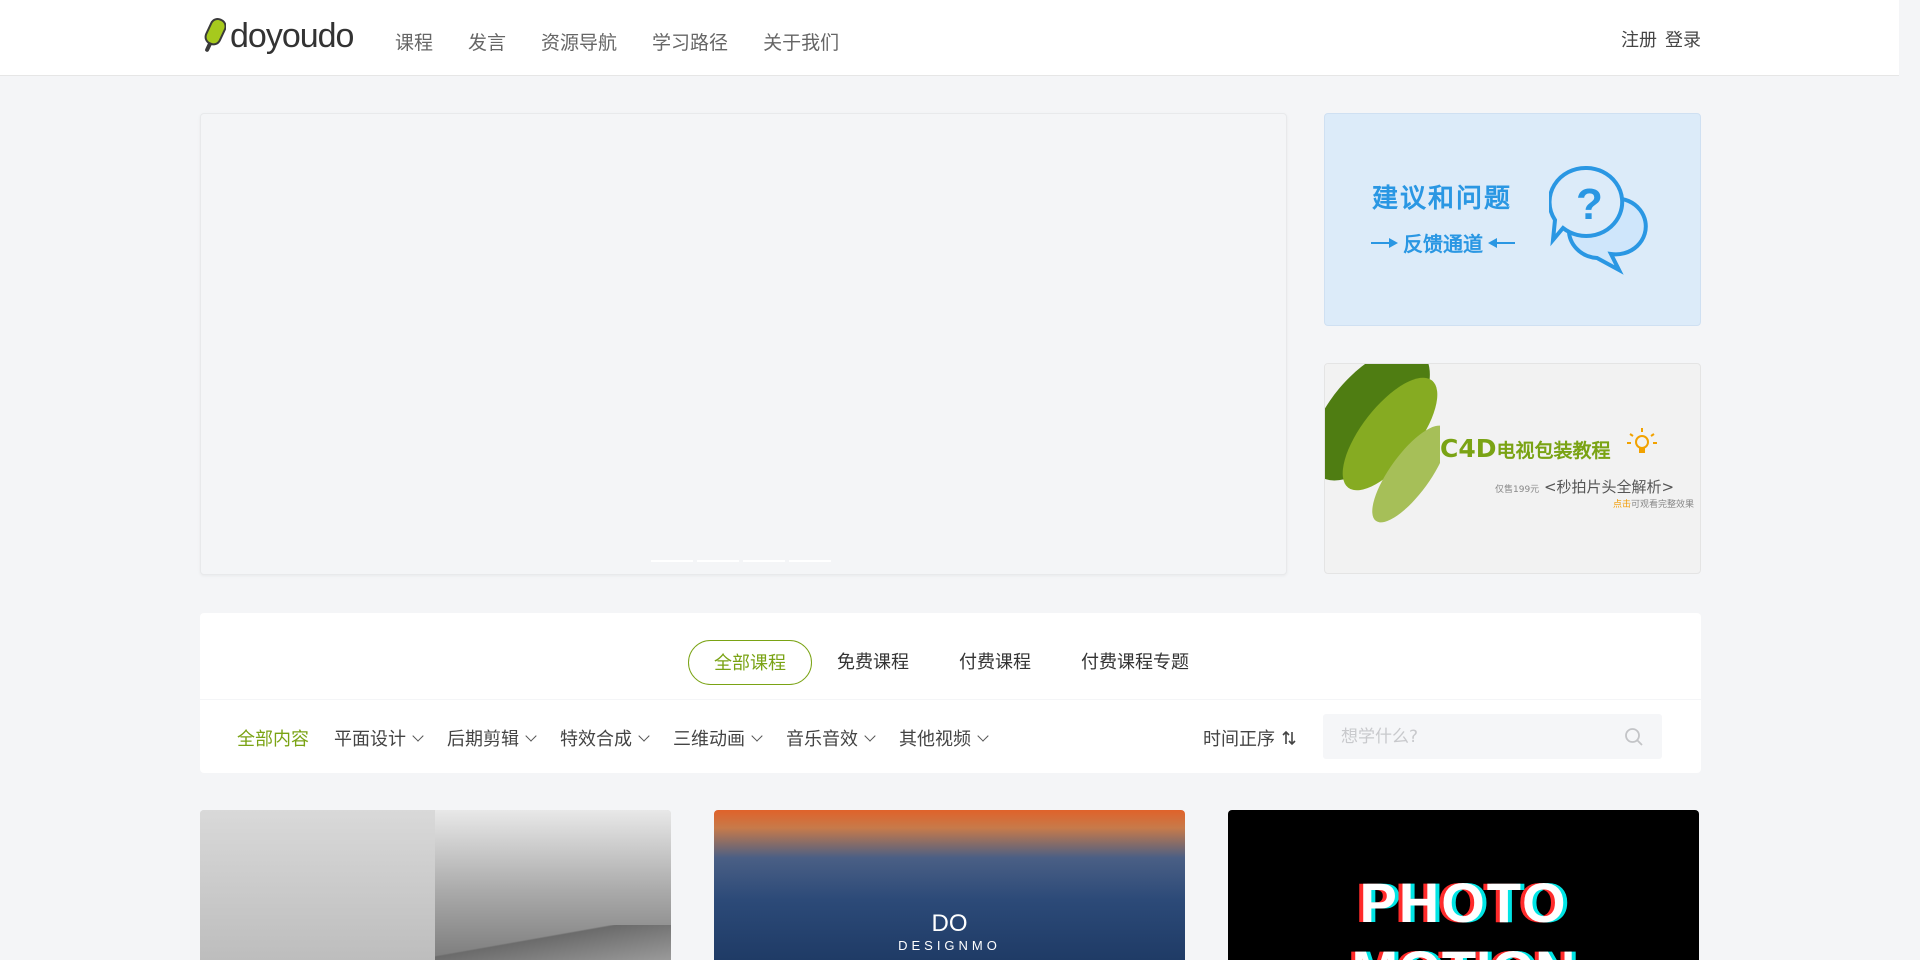  What do you see at coordinates (949, 945) in the screenshot?
I see `thumbnail-subtitle: DESIGNMO` at bounding box center [949, 945].